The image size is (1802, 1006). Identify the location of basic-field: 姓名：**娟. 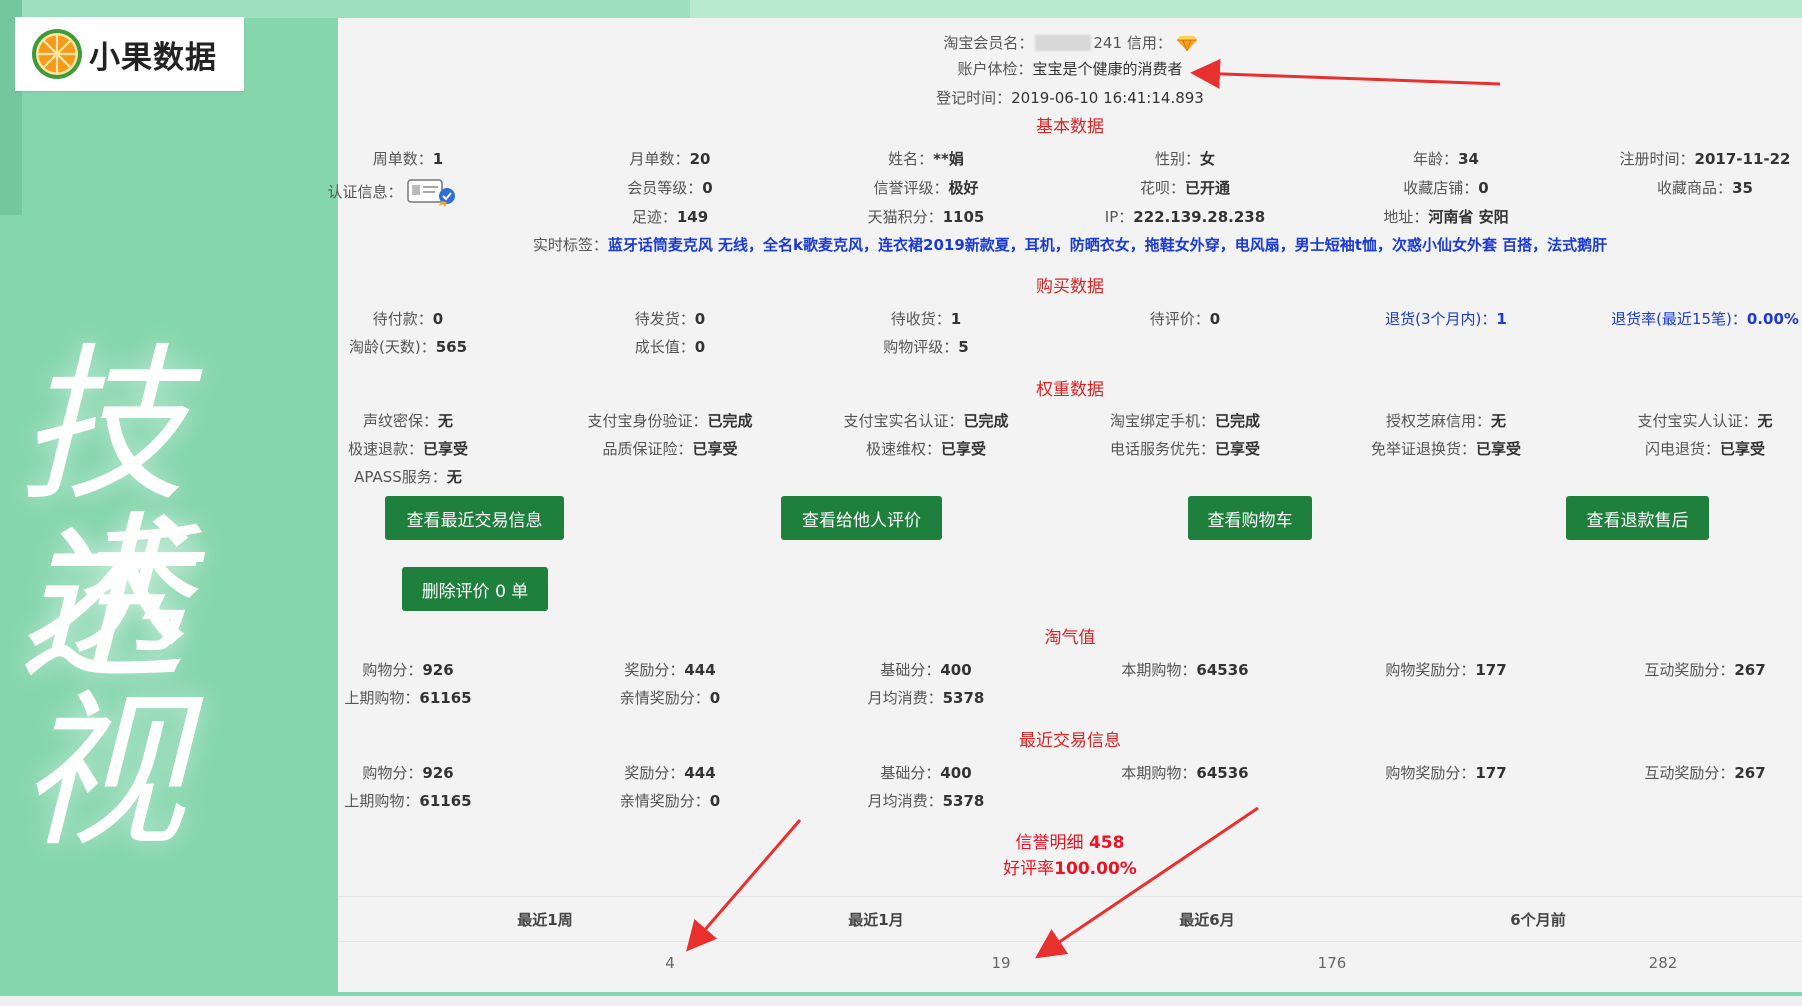
(926, 158).